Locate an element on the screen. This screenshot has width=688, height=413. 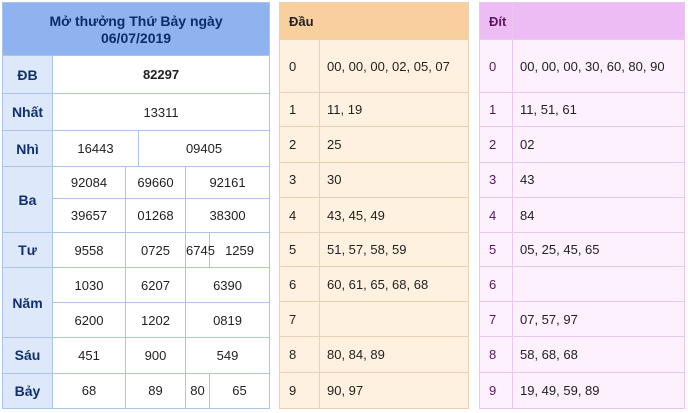
prize-label-nam: Năm is located at coordinates (27, 302).